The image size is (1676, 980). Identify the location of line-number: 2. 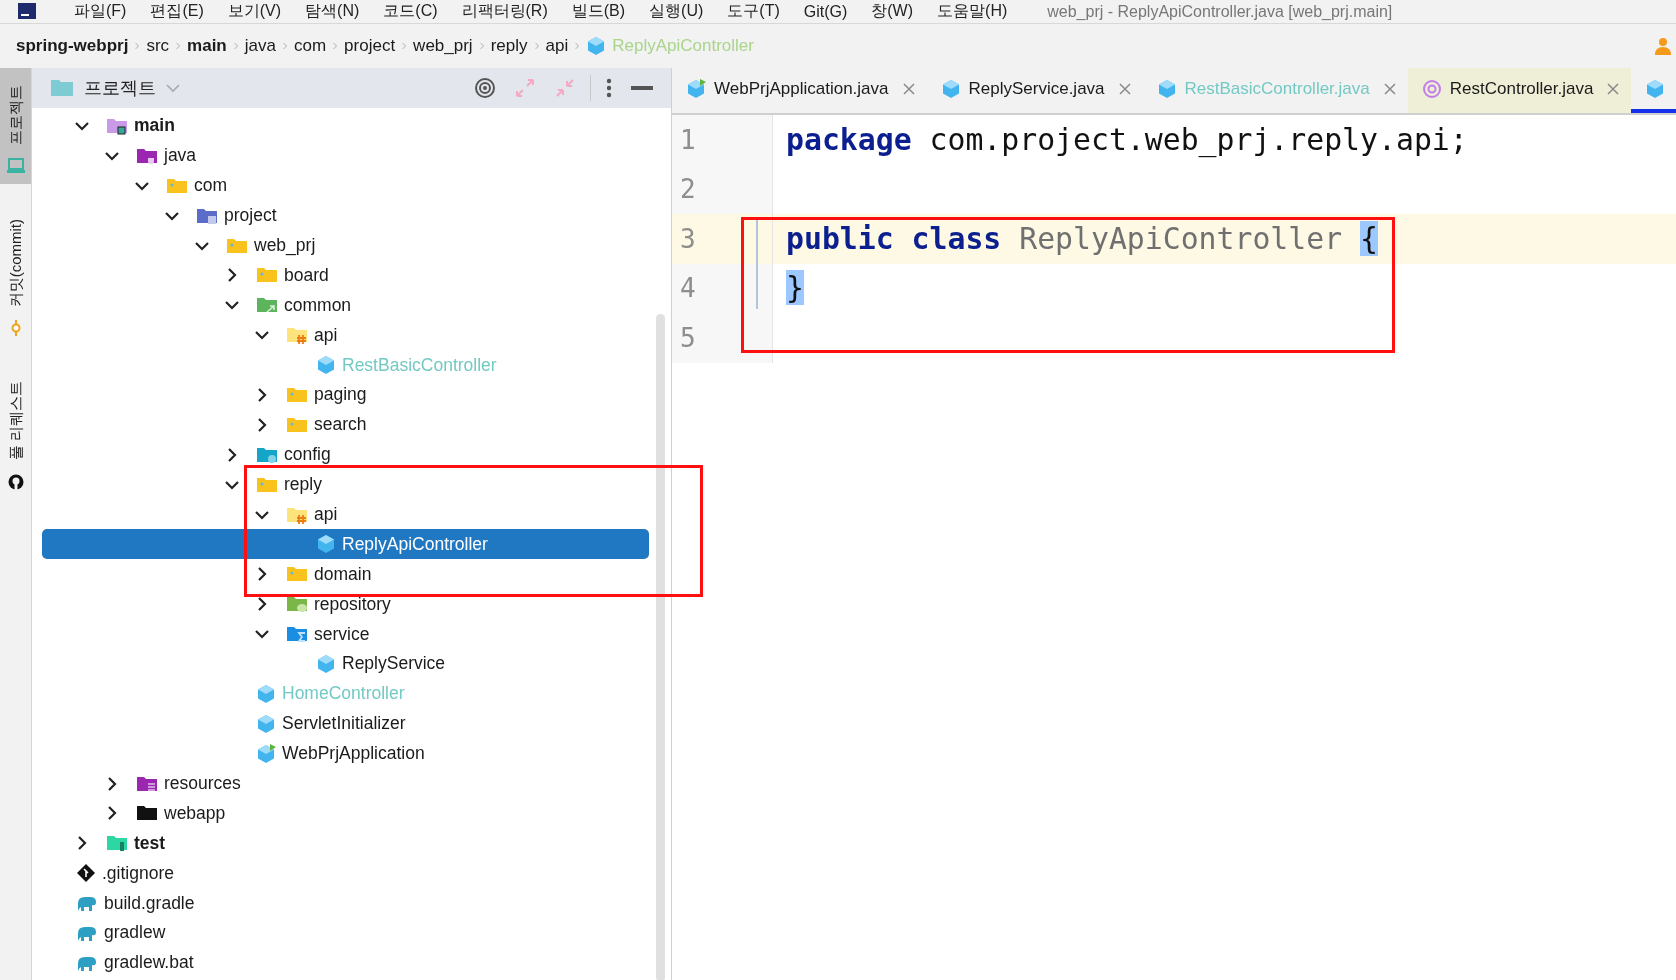
(688, 189).